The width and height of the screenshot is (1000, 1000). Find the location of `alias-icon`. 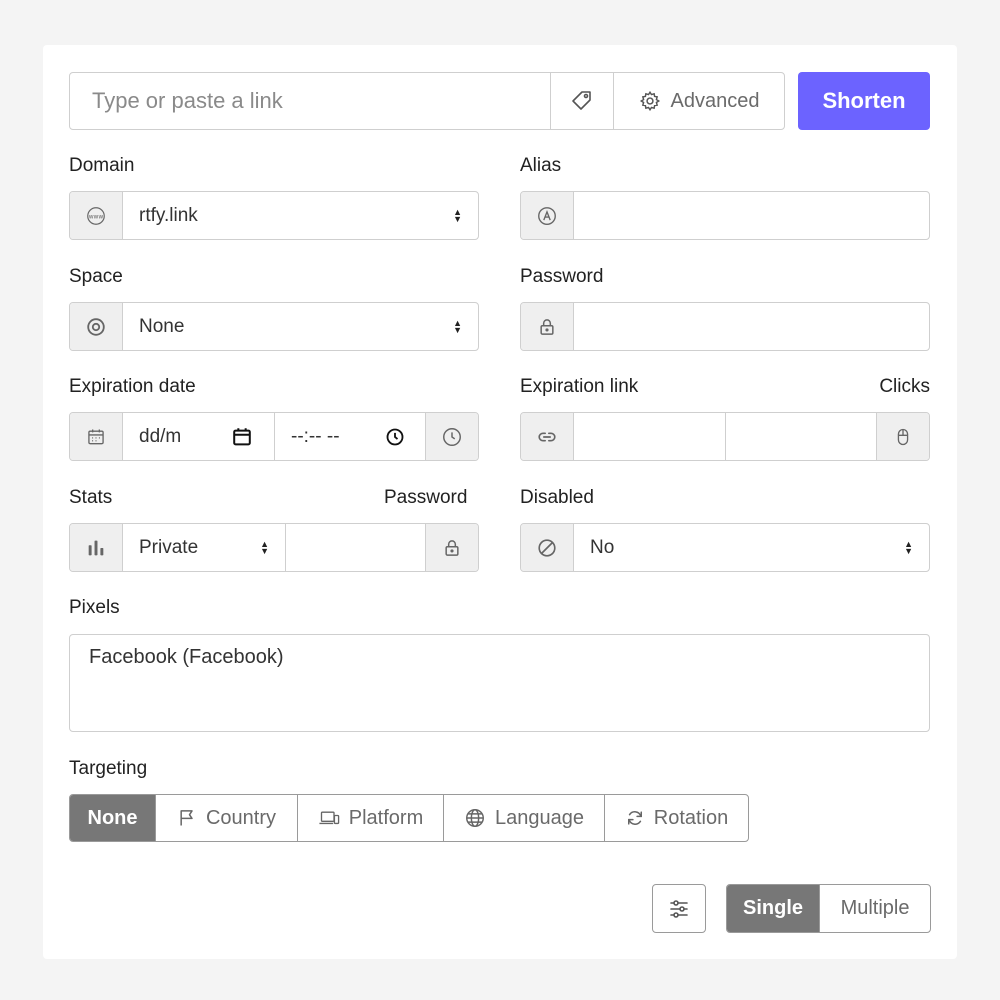

alias-icon is located at coordinates (547, 215).